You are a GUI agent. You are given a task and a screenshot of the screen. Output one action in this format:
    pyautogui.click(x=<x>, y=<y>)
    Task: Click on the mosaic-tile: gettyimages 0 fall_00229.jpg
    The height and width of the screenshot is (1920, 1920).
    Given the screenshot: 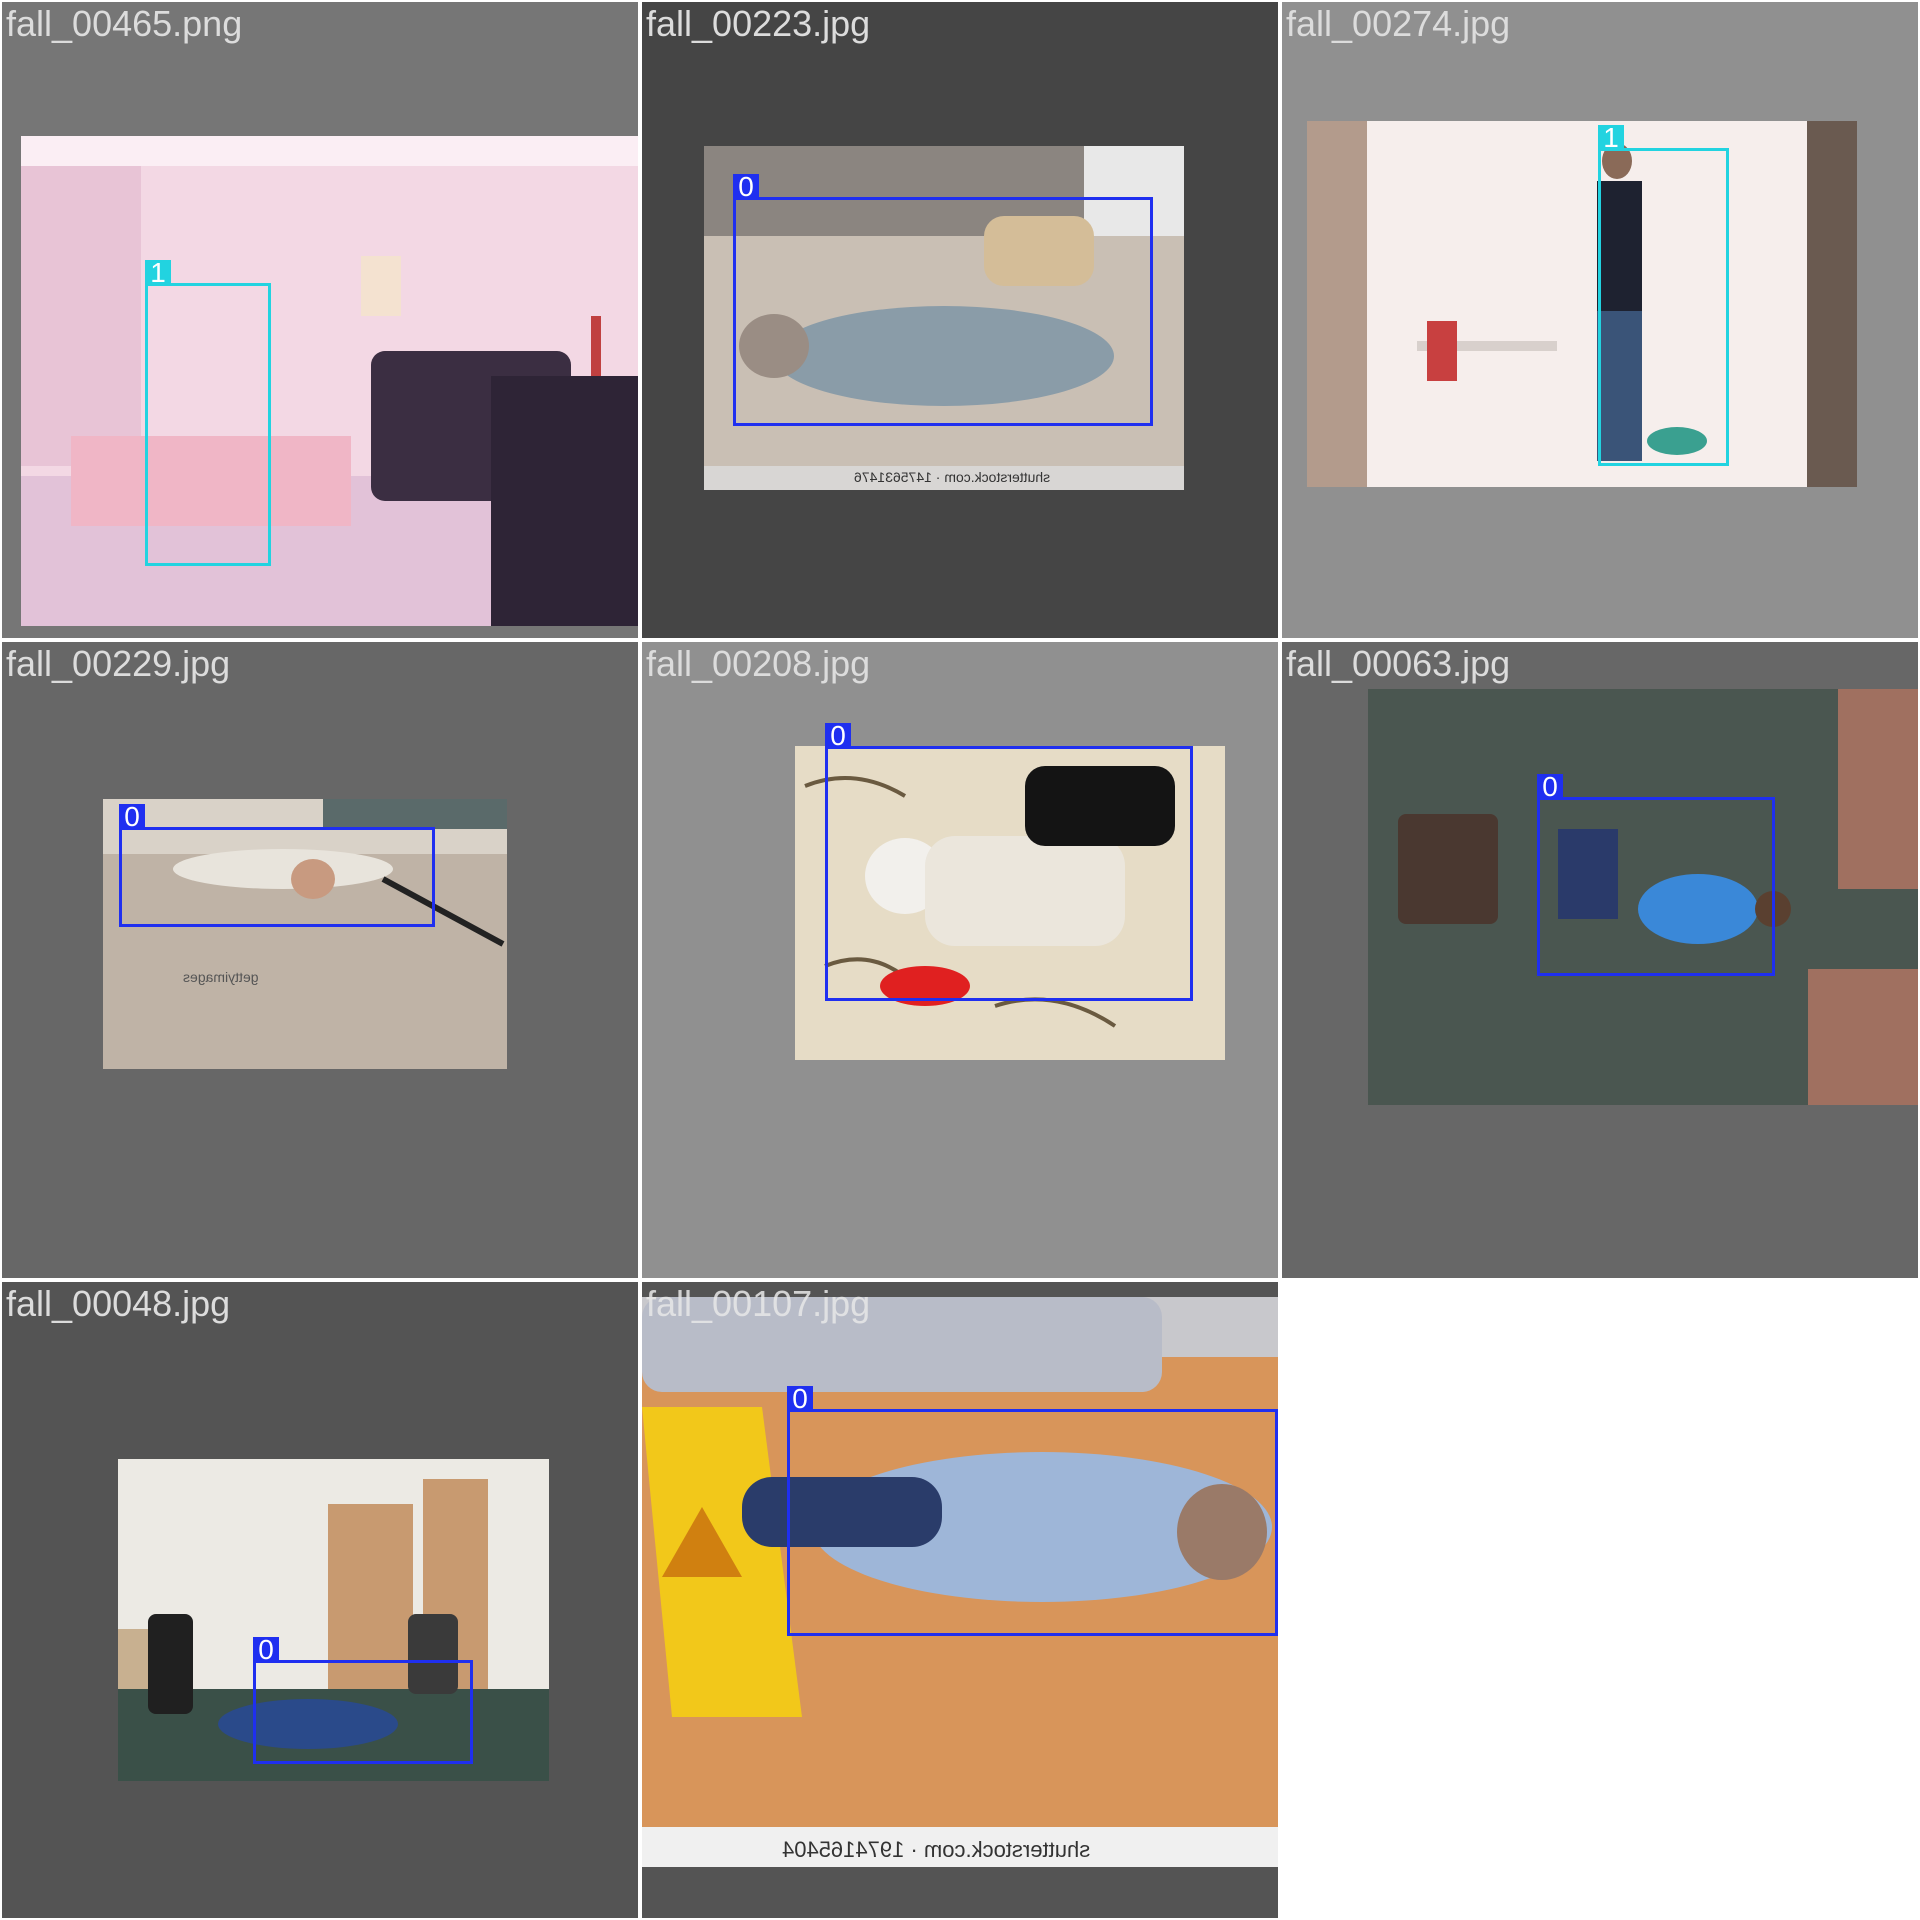 What is the action you would take?
    pyautogui.click(x=320, y=960)
    